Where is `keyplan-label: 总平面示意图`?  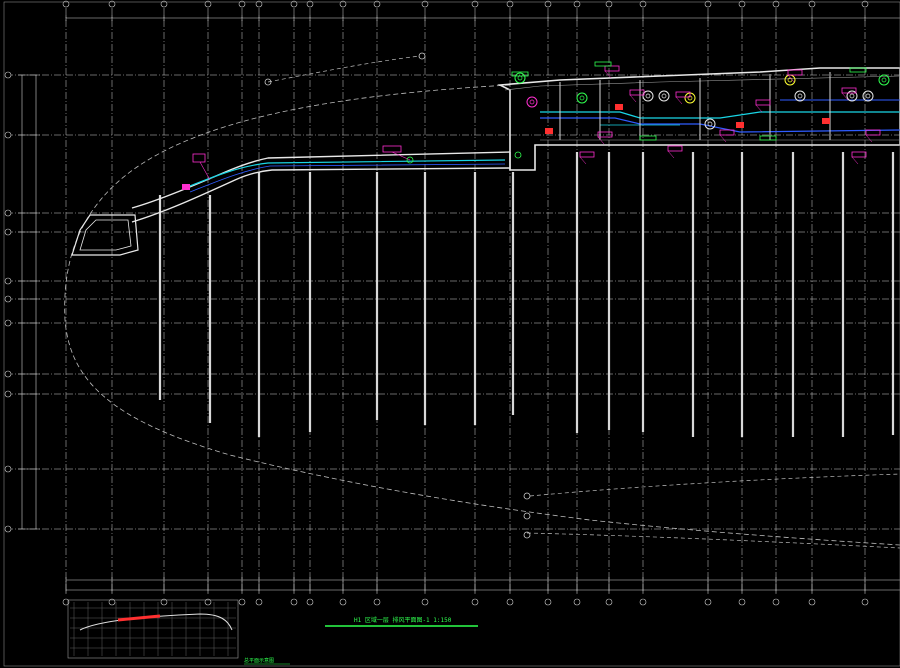 keyplan-label: 总平面示意图 is located at coordinates (259, 660).